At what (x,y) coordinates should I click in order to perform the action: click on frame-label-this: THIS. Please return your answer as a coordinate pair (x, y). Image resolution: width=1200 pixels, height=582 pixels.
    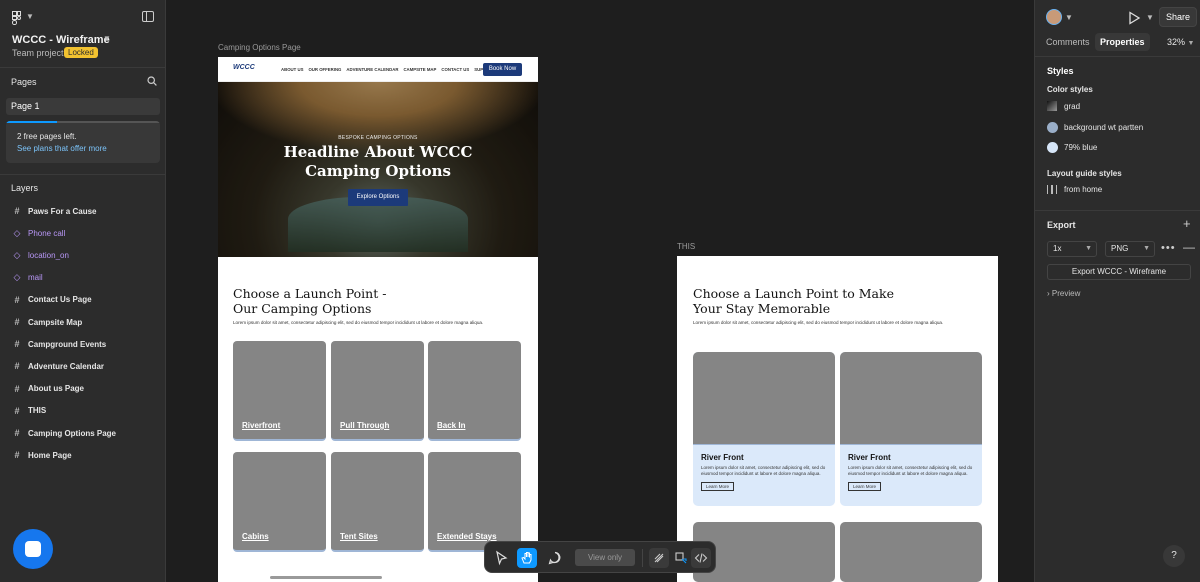
    Looking at the image, I should click on (686, 246).